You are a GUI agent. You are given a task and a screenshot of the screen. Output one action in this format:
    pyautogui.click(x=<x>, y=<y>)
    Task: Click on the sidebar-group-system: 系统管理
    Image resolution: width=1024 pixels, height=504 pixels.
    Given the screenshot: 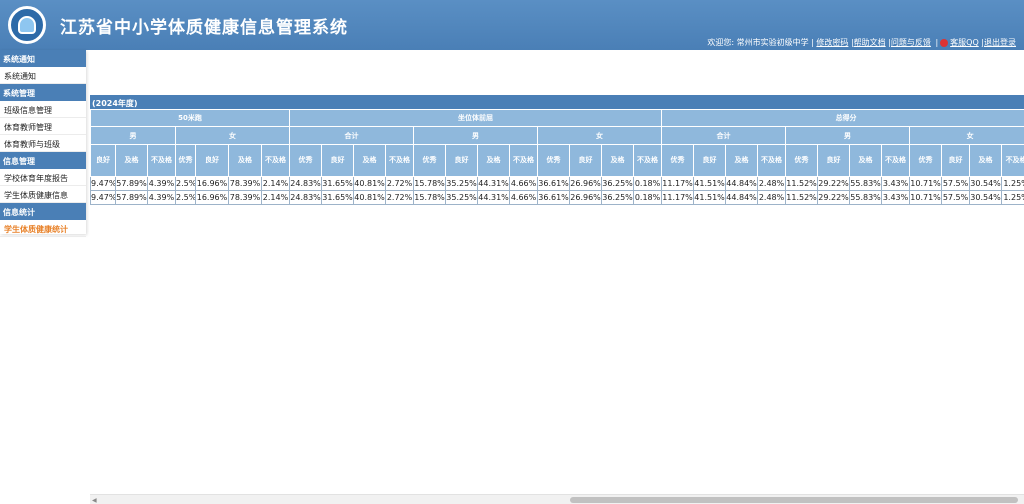 What is the action you would take?
    pyautogui.click(x=43, y=92)
    